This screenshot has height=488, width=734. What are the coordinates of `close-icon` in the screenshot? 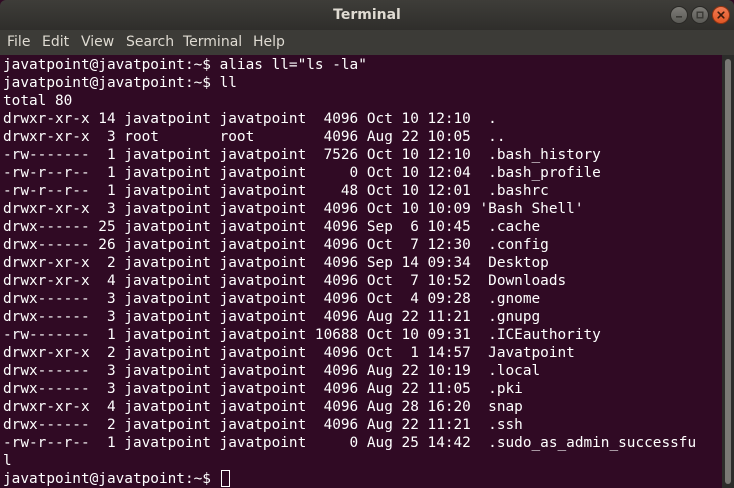 It's located at (721, 15).